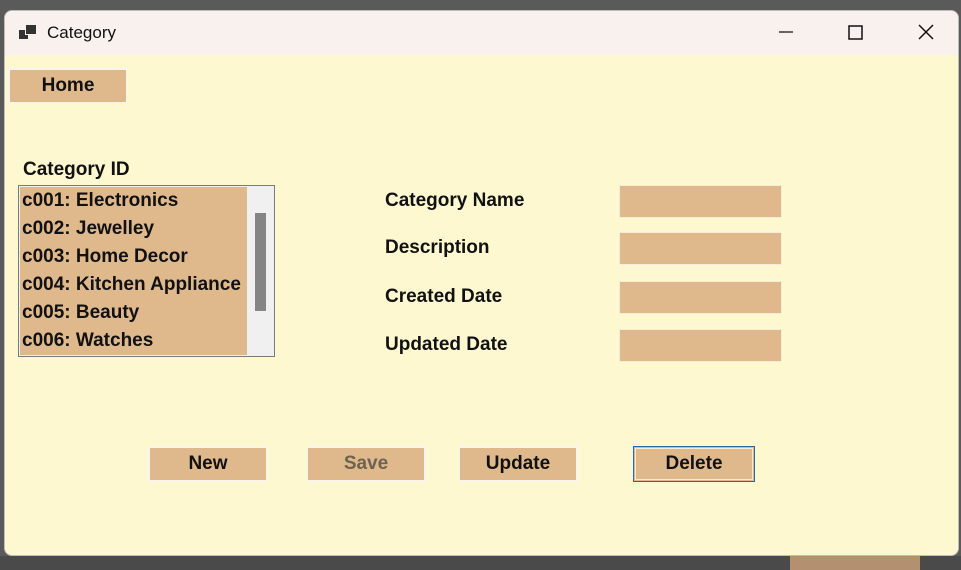  Describe the element at coordinates (700, 201) in the screenshot. I see `category-name-field` at that location.